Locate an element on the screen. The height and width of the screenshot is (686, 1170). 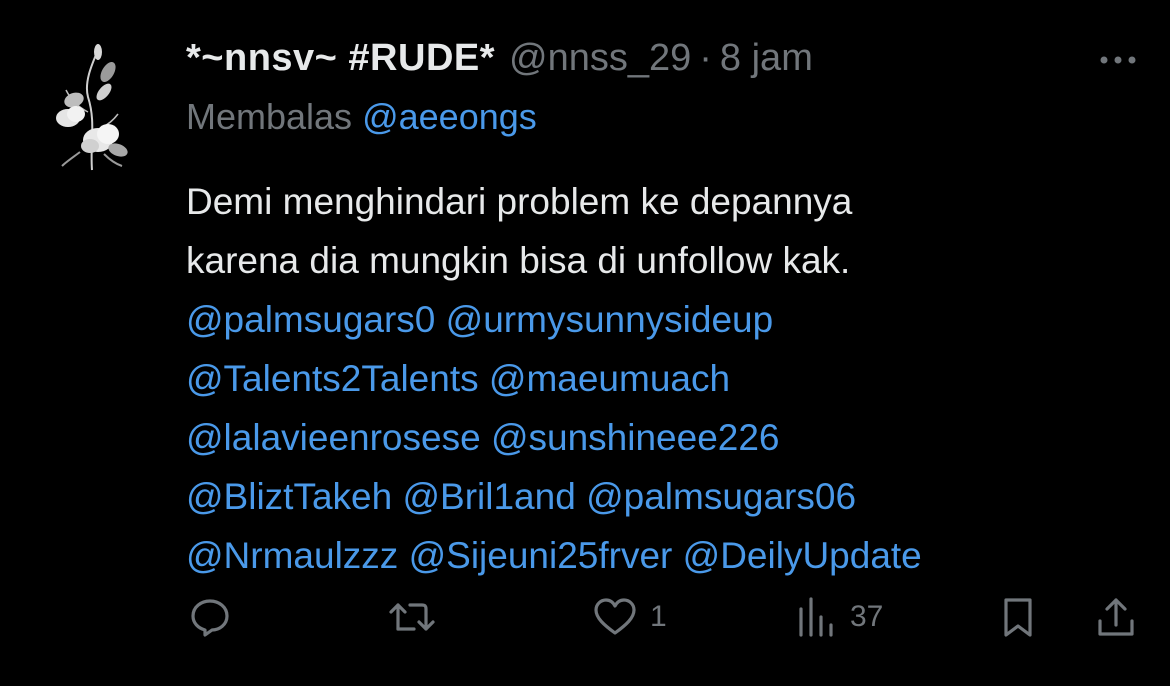
retweet-icon is located at coordinates (412, 617).